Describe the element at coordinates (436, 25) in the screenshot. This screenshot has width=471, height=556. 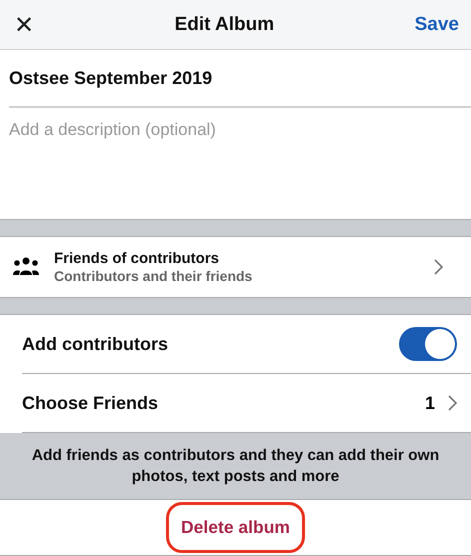
I see `save-button: Save` at that location.